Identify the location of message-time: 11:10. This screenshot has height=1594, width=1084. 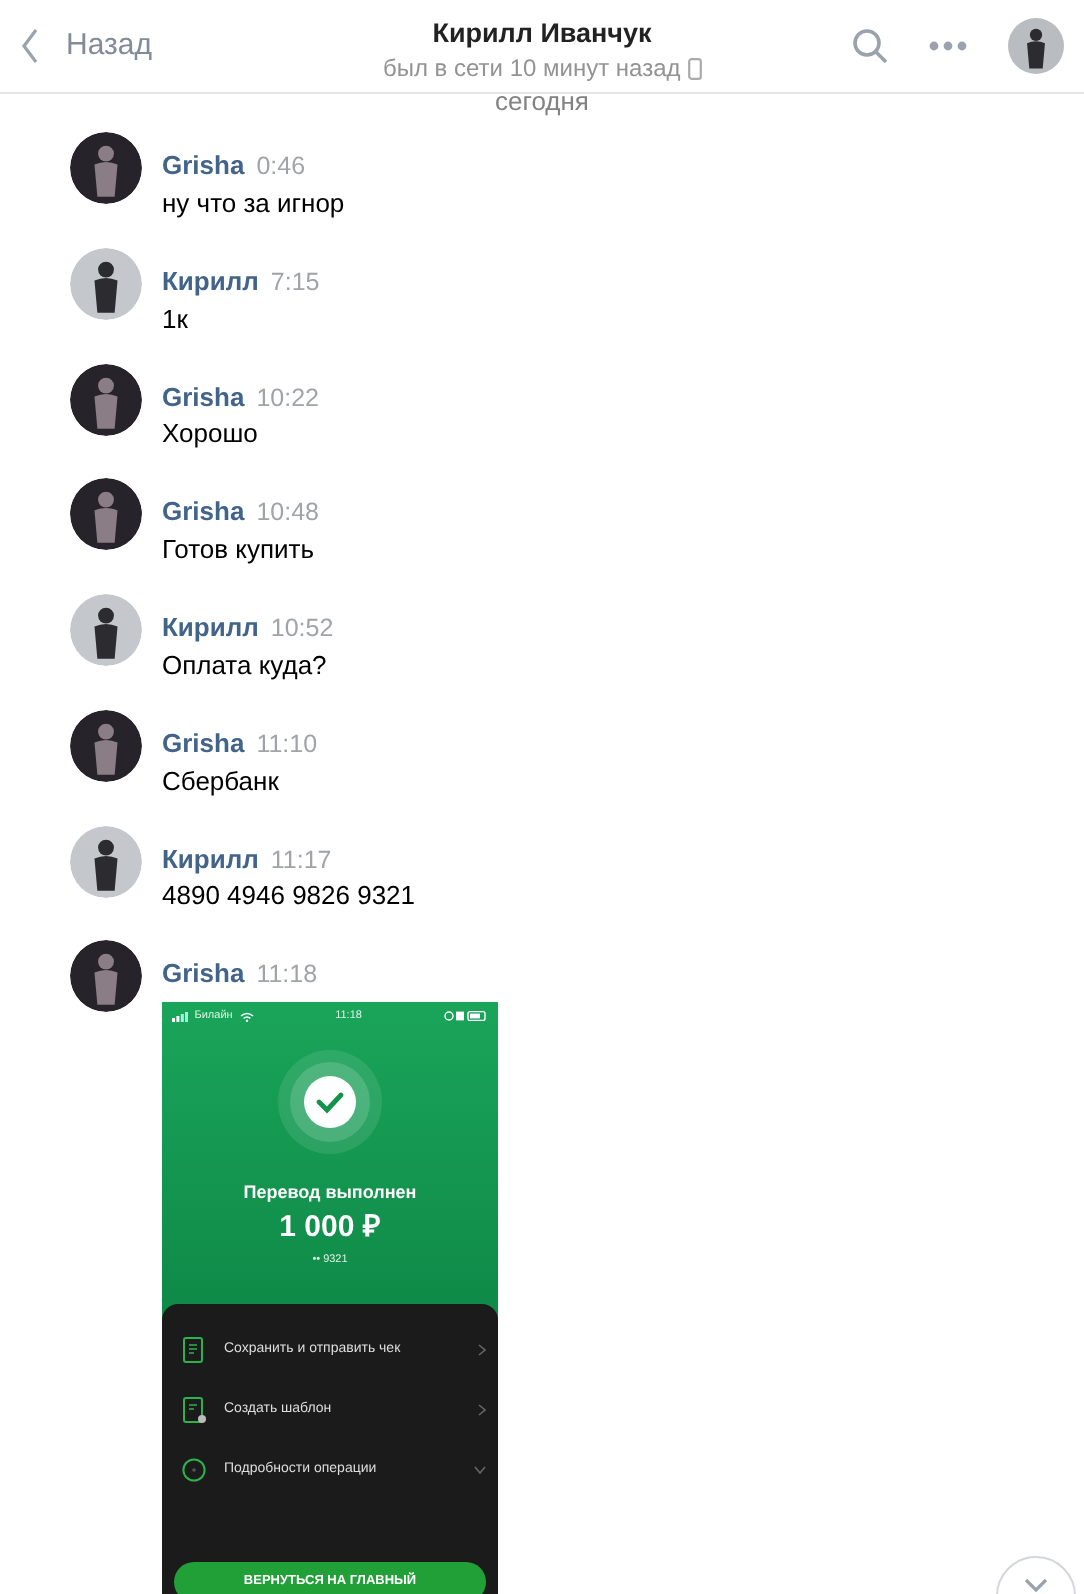
(287, 744).